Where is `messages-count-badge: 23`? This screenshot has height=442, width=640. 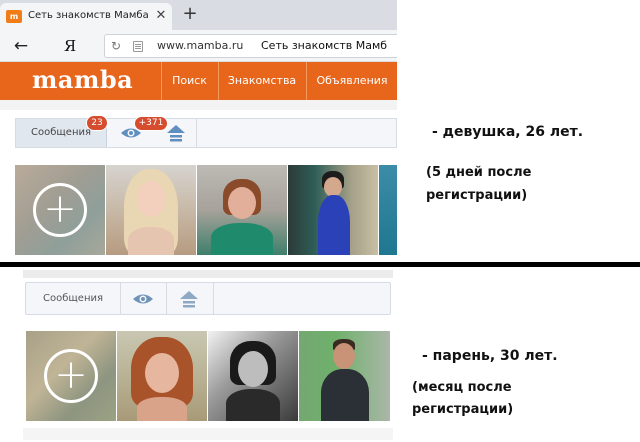
messages-count-badge: 23 is located at coordinates (97, 123).